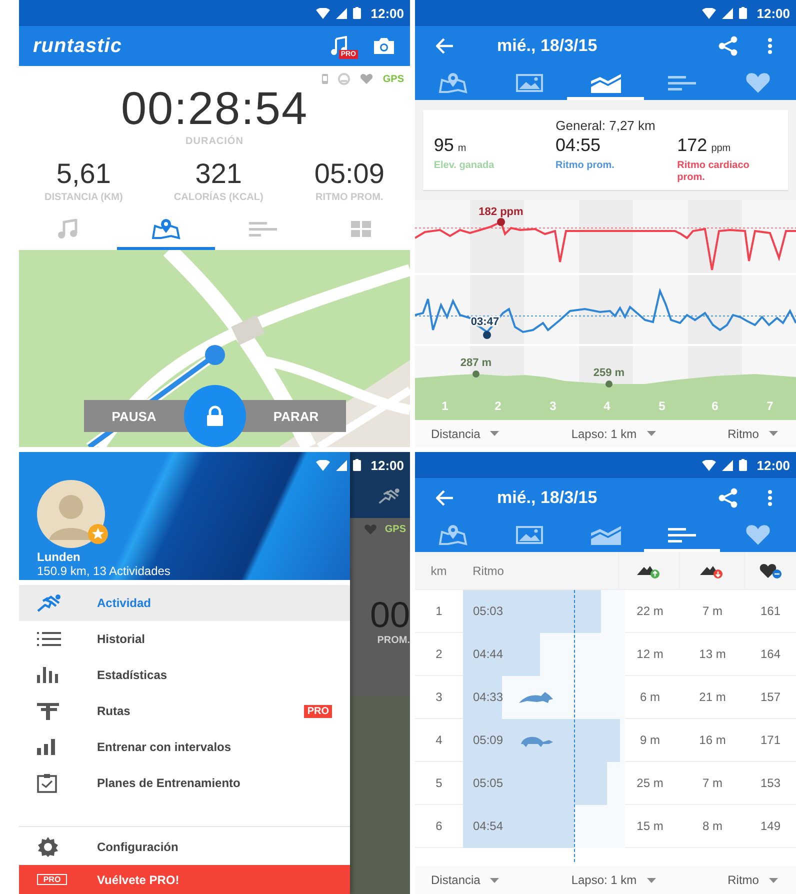 The image size is (796, 894). What do you see at coordinates (488, 740) in the screenshot?
I see `table-cell: 05:09` at bounding box center [488, 740].